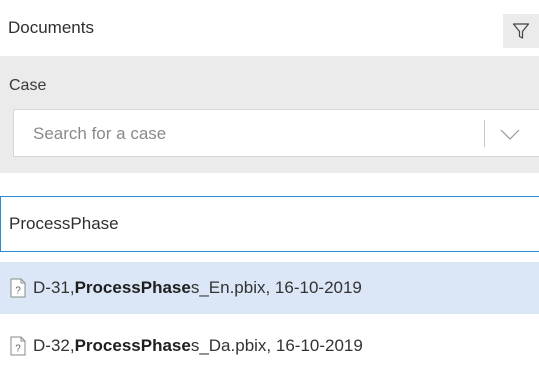 Image resolution: width=539 pixels, height=376 pixels. Describe the element at coordinates (276, 287) in the screenshot. I see `result-suffix: s_En.pbix, 16-10-2019` at that location.